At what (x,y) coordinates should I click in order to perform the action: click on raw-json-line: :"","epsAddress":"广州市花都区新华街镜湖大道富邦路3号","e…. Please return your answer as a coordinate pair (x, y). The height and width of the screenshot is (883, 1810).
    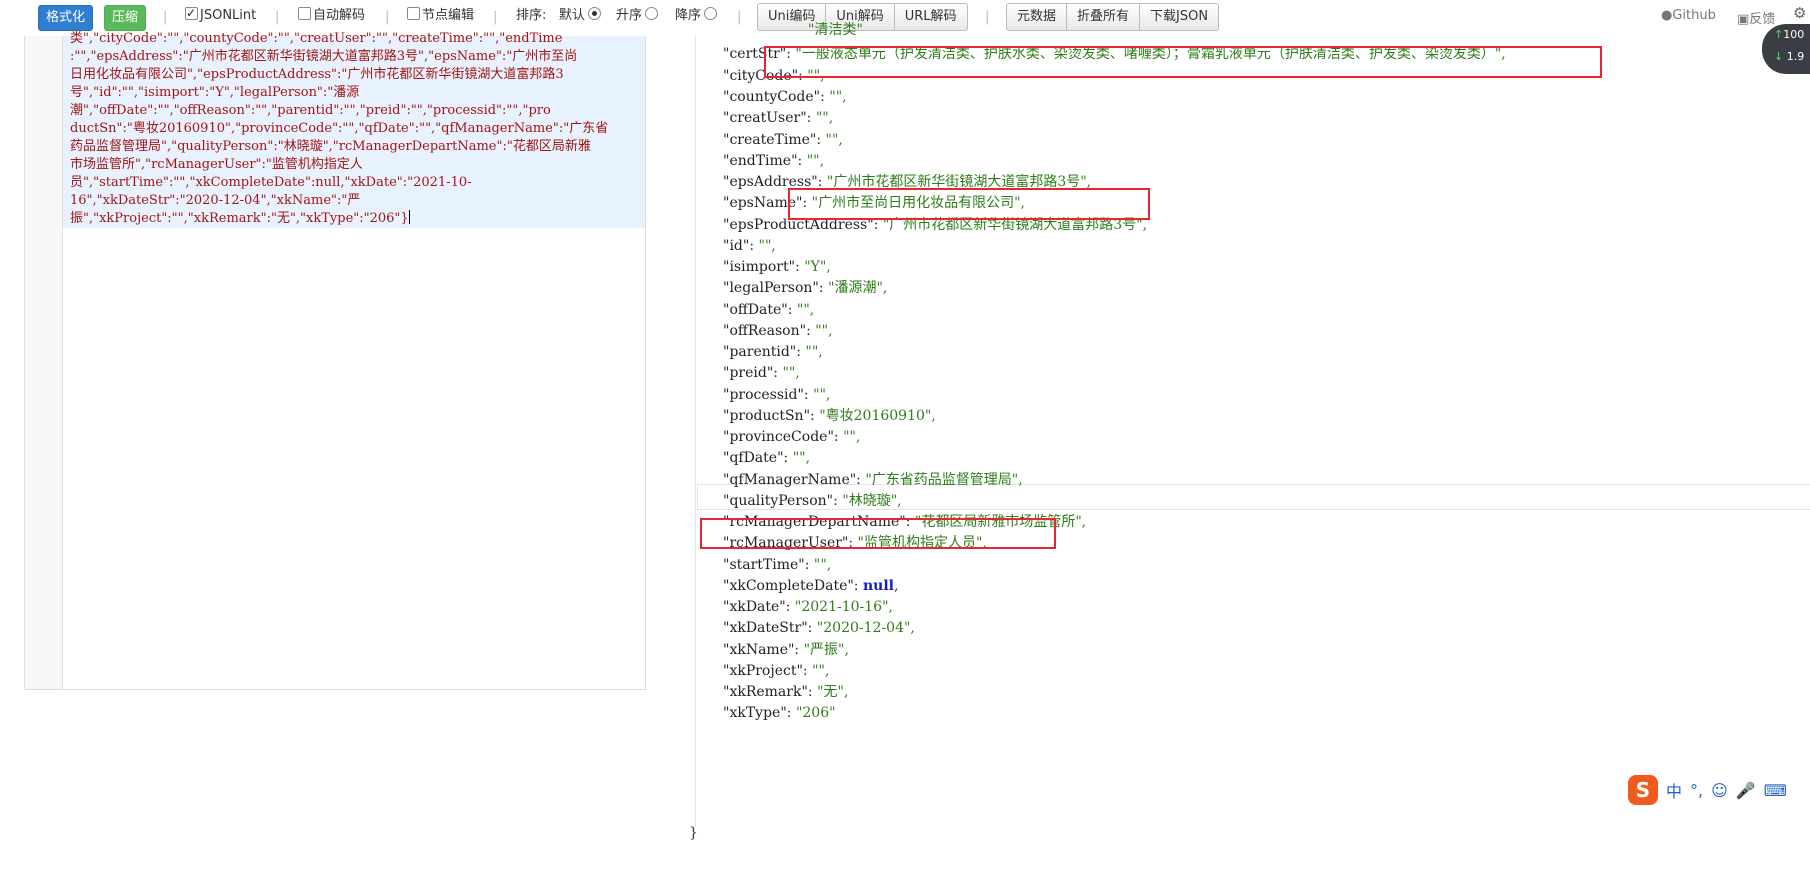
    Looking at the image, I should click on (324, 56).